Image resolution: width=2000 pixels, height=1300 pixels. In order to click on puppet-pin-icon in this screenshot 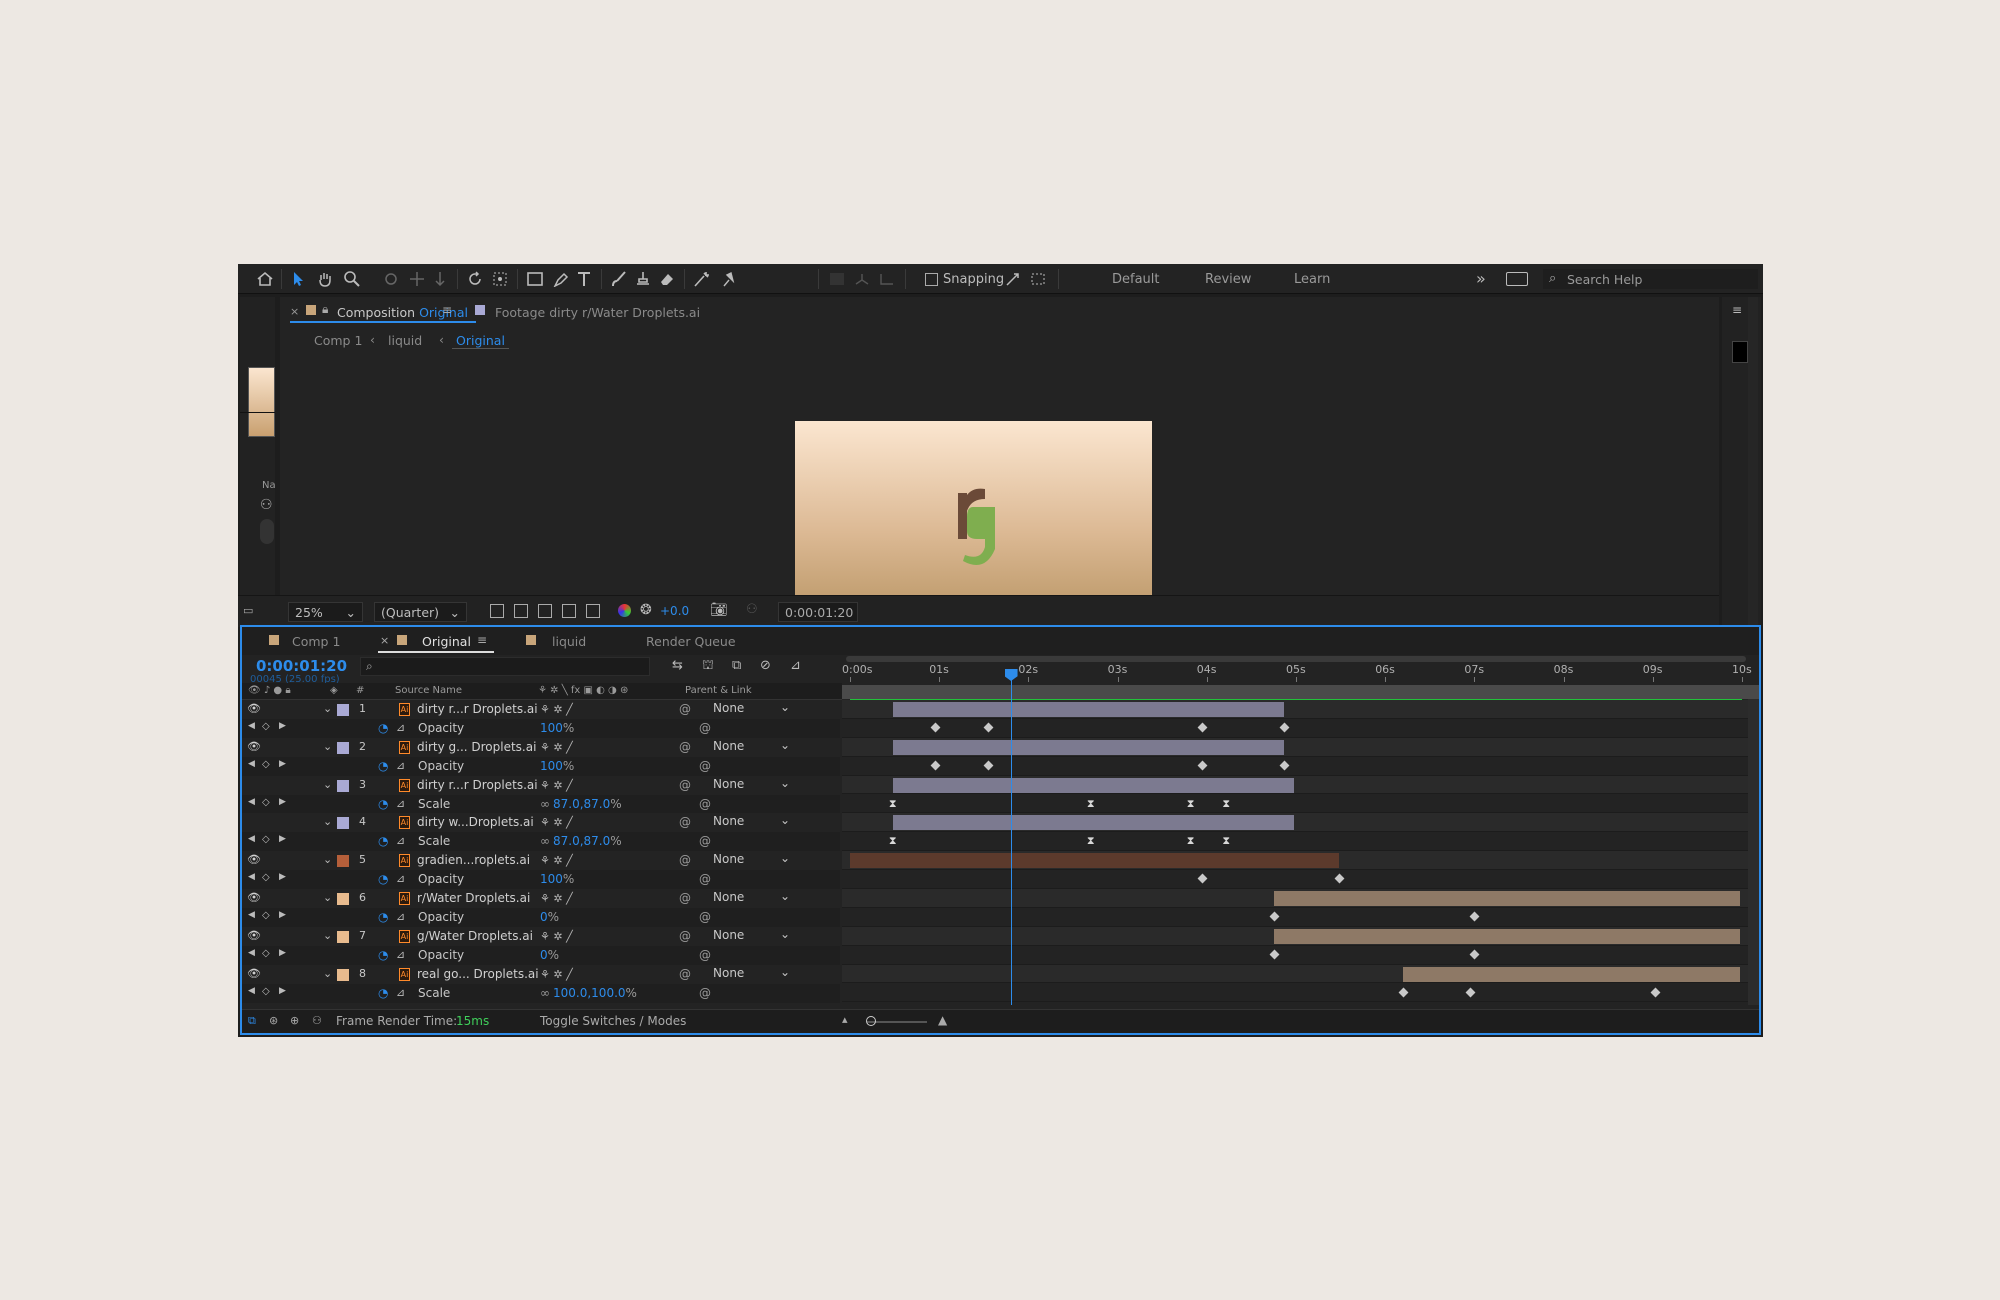, I will do `click(729, 279)`.